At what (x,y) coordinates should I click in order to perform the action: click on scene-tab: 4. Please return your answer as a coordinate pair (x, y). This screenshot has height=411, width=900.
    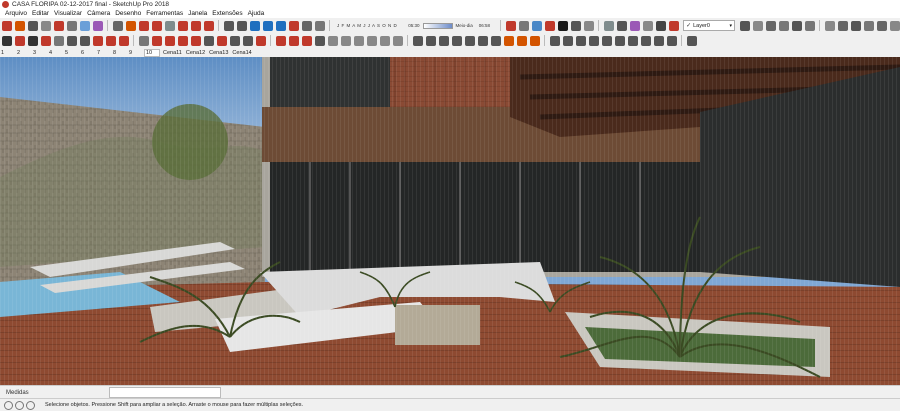
    Looking at the image, I should click on (55, 53).